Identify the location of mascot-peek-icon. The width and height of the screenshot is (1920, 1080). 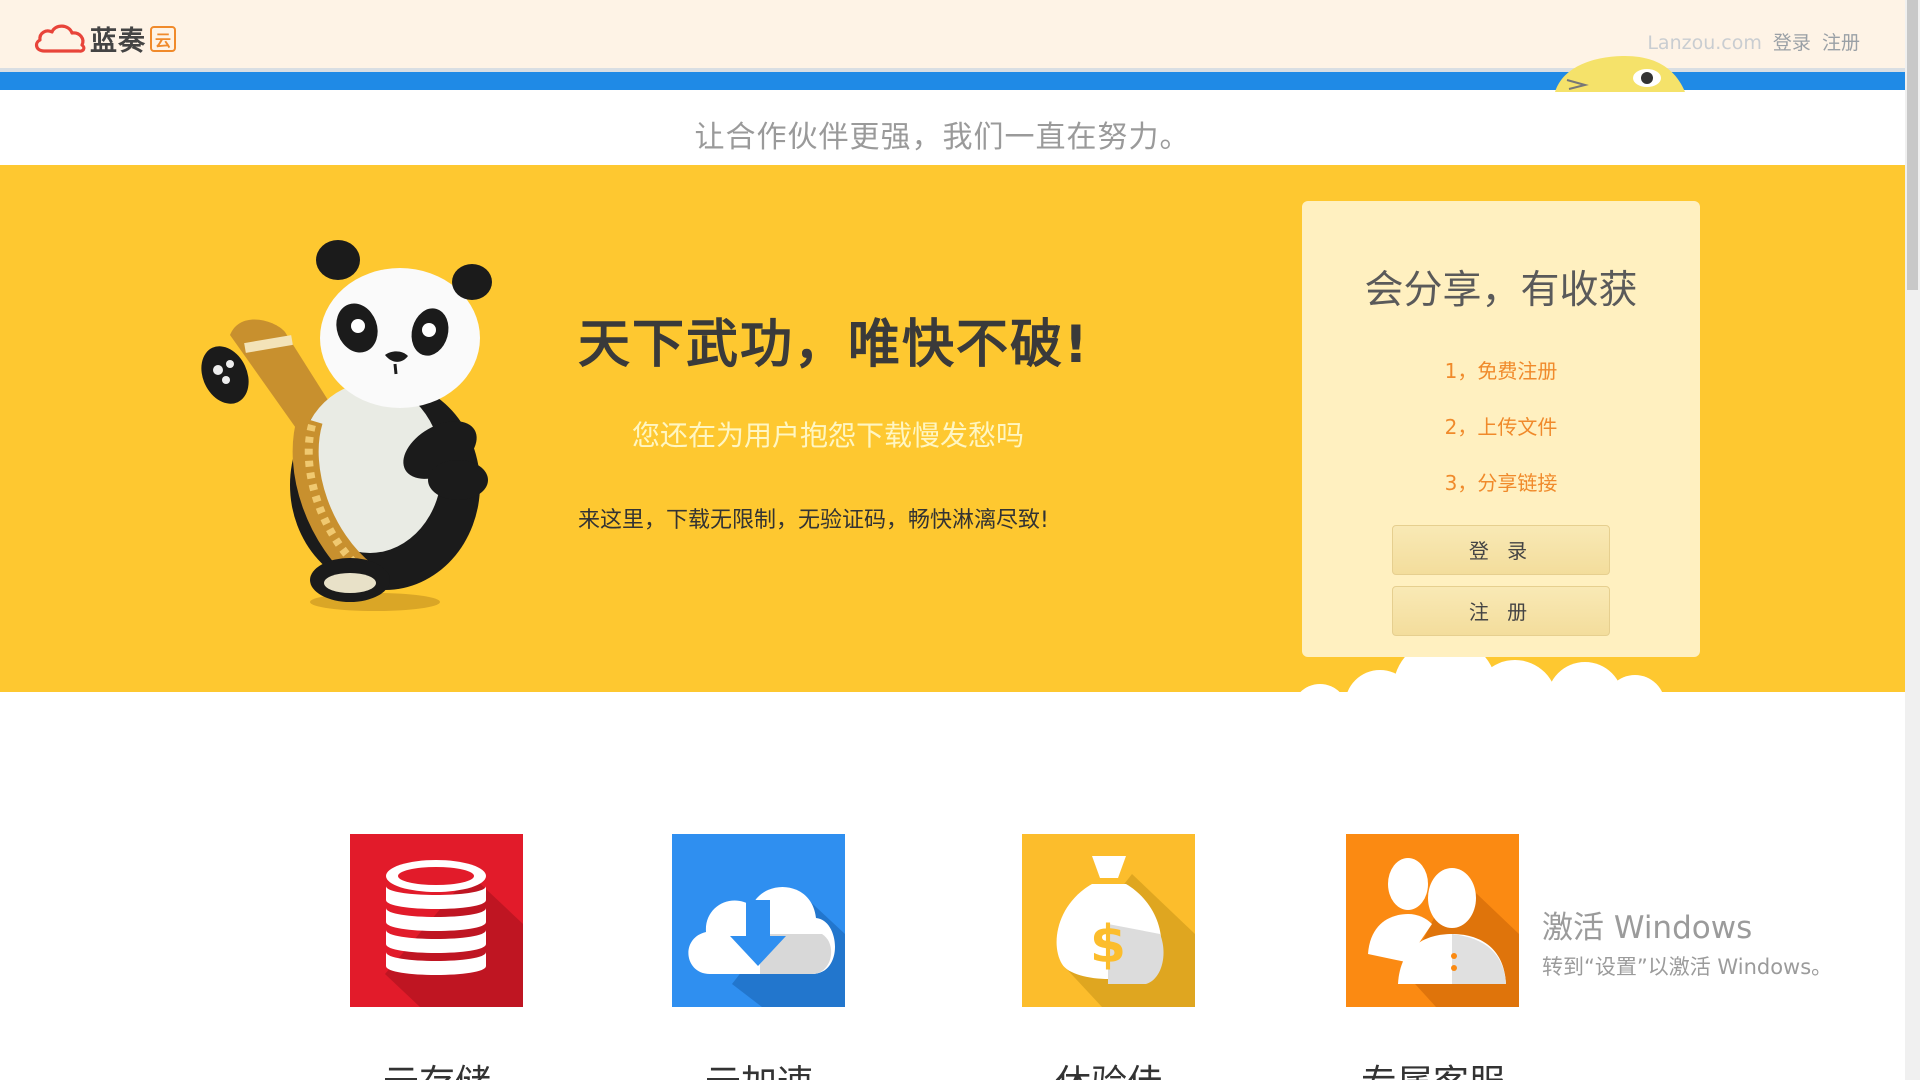
(1620, 74).